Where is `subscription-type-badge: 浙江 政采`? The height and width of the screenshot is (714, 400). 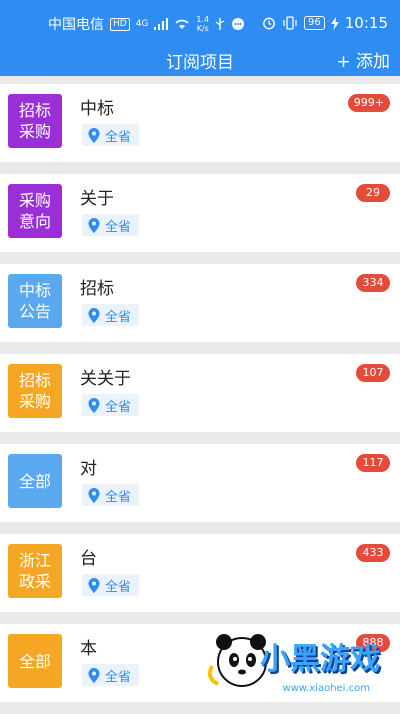 subscription-type-badge: 浙江 政采 is located at coordinates (35, 571).